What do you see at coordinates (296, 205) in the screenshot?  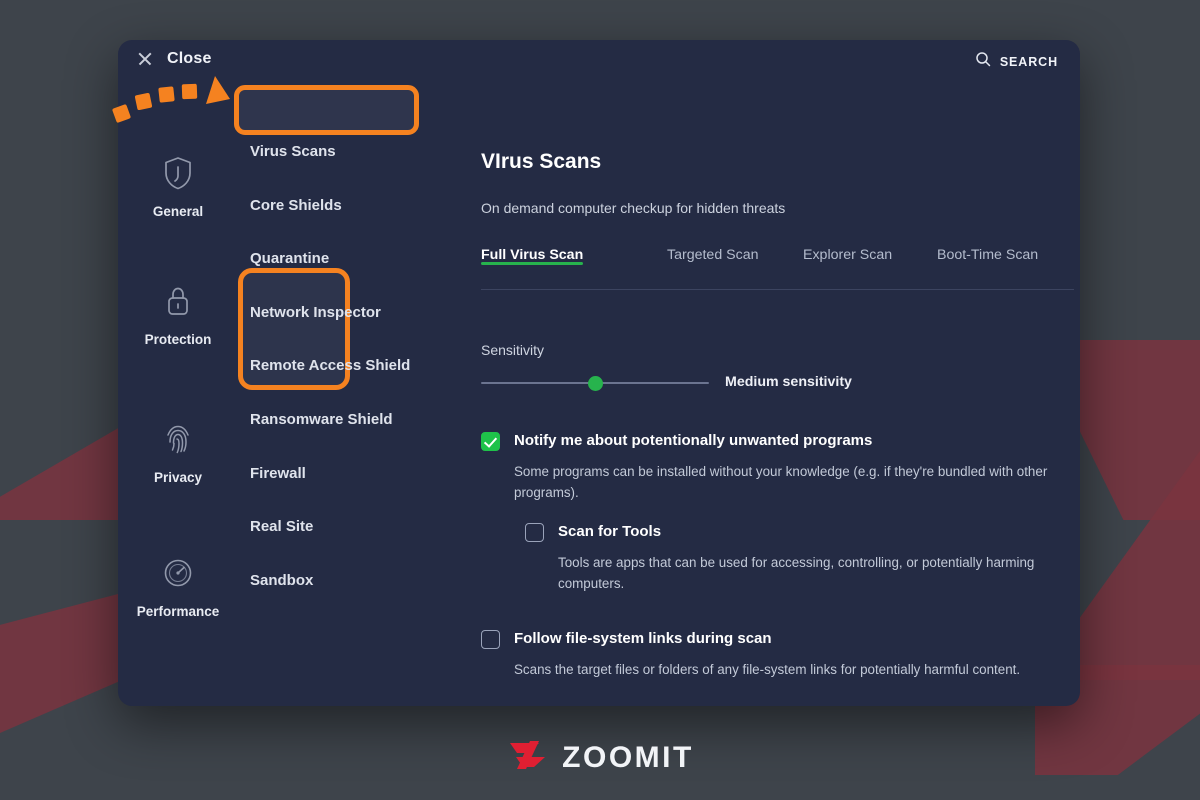 I see `menu-item-core-shields: Core Shields` at bounding box center [296, 205].